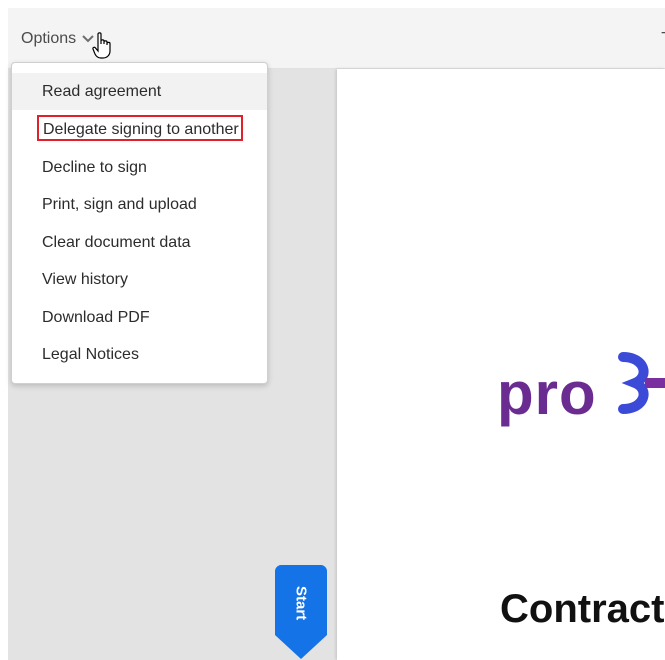  What do you see at coordinates (139, 91) in the screenshot?
I see `menu-item-read-agreement: Read agreement` at bounding box center [139, 91].